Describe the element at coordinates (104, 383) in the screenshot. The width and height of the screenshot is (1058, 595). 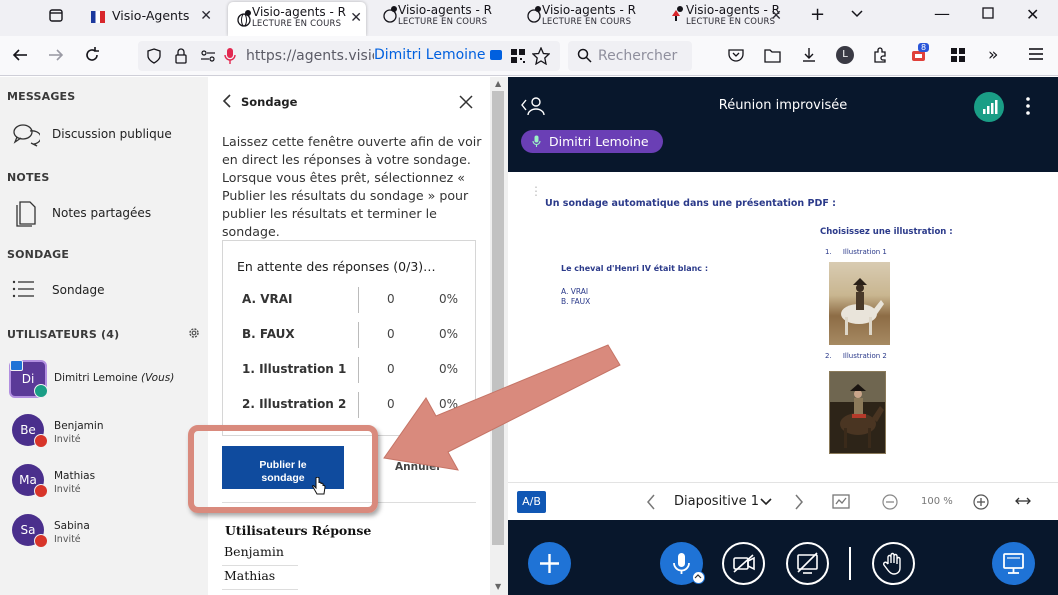
I see `user-dimitri: Di Dimitri Lemoine (Vous)` at that location.